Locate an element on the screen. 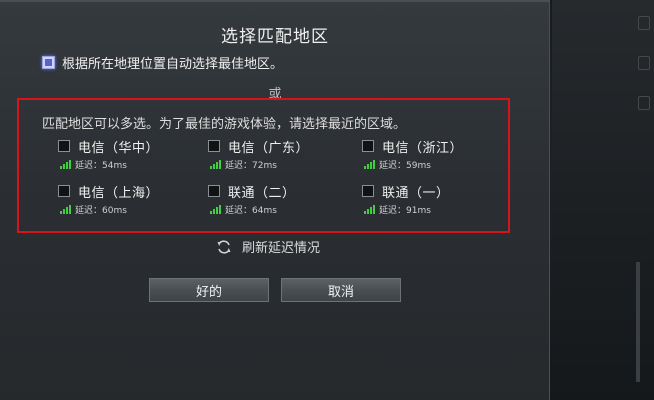 This screenshot has width=654, height=400. region-latency: 延迟：54ms is located at coordinates (101, 165).